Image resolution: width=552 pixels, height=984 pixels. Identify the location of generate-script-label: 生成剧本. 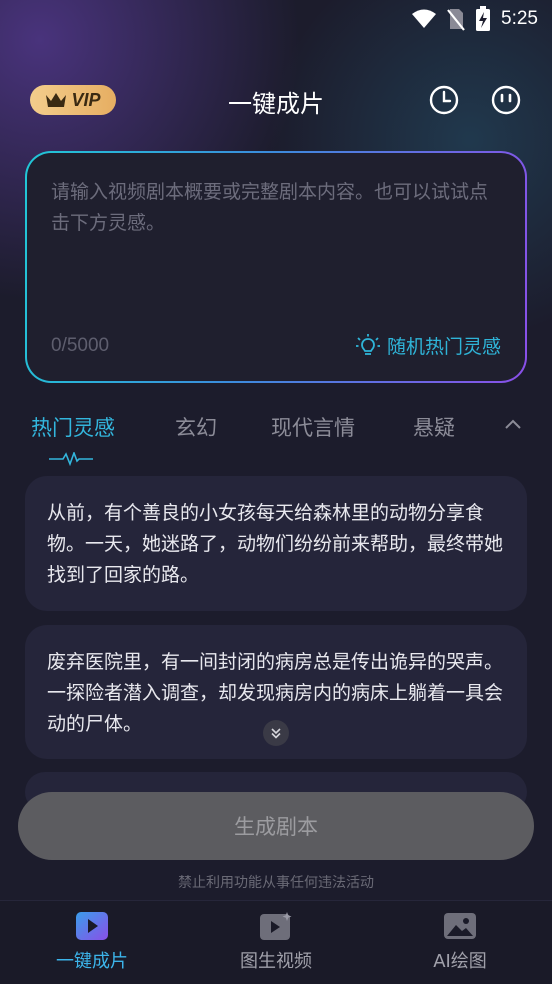
(276, 827).